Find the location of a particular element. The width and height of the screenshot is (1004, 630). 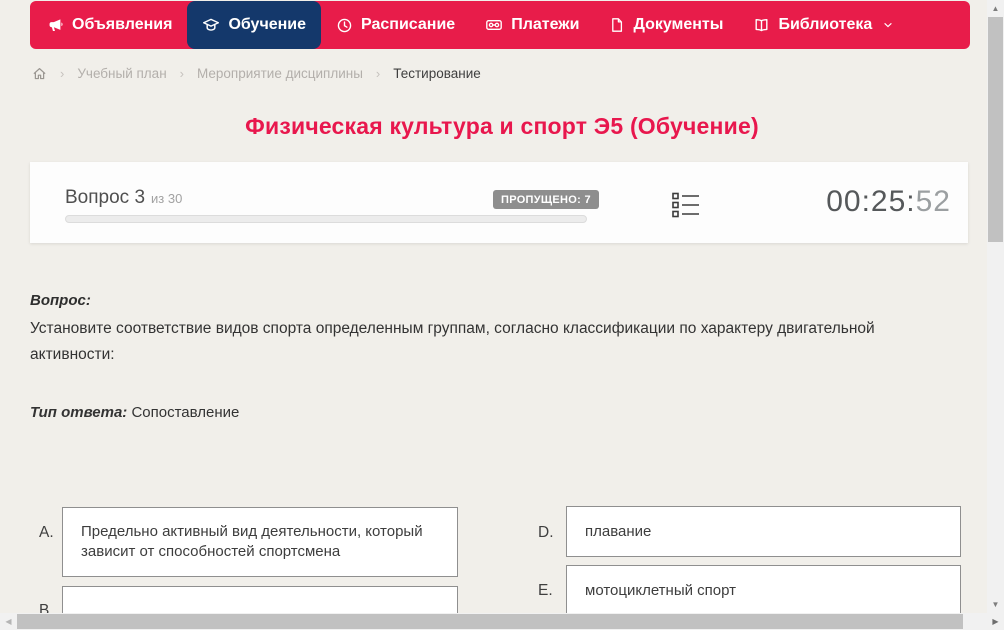

vertical-scrollbar: ▲ ▼ is located at coordinates (995, 306).